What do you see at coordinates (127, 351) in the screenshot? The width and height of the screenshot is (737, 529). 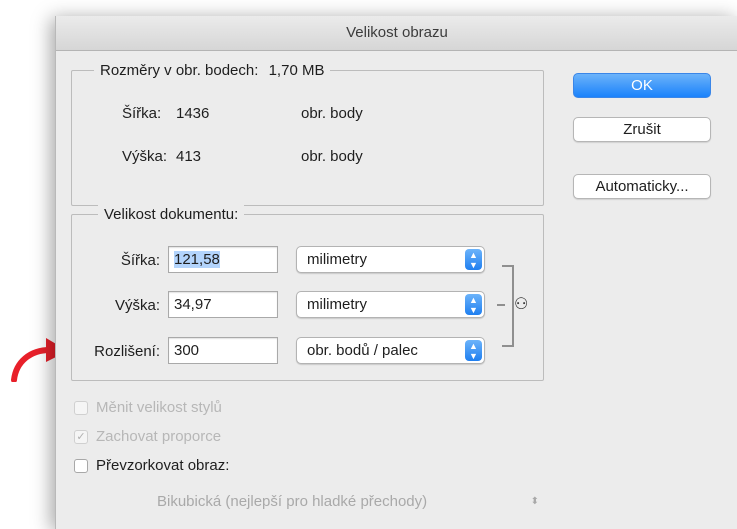 I see `resolution-label: Rozlišení:` at bounding box center [127, 351].